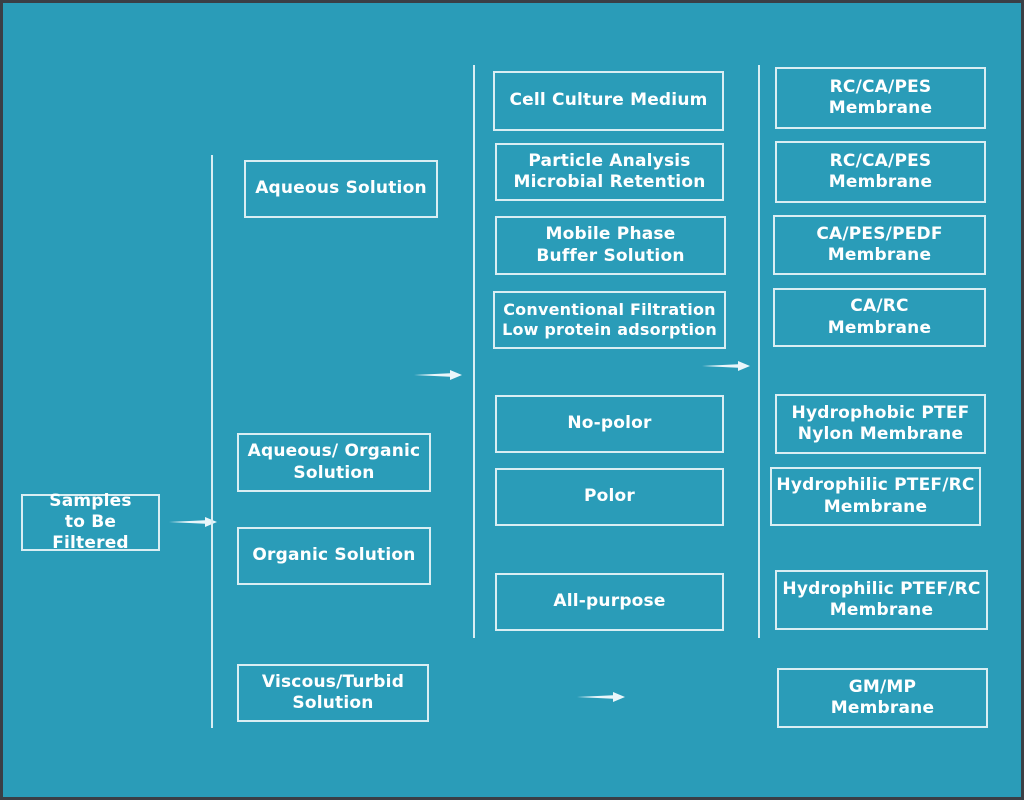  Describe the element at coordinates (608, 101) in the screenshot. I see `node-cell-culture-medium: Cell Culture Medium` at that location.